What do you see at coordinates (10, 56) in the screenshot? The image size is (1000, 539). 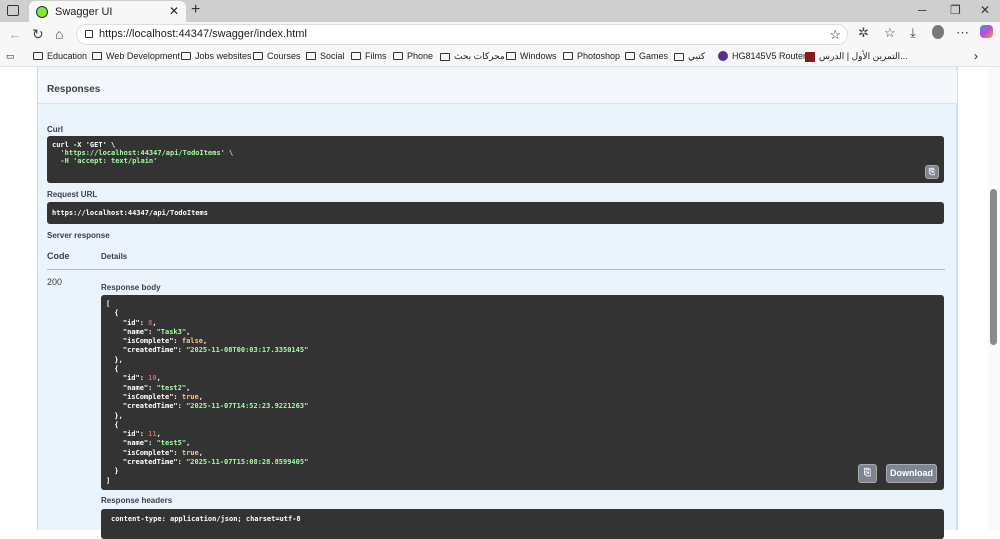 I see `bookmarks-menu-icon: ▭` at bounding box center [10, 56].